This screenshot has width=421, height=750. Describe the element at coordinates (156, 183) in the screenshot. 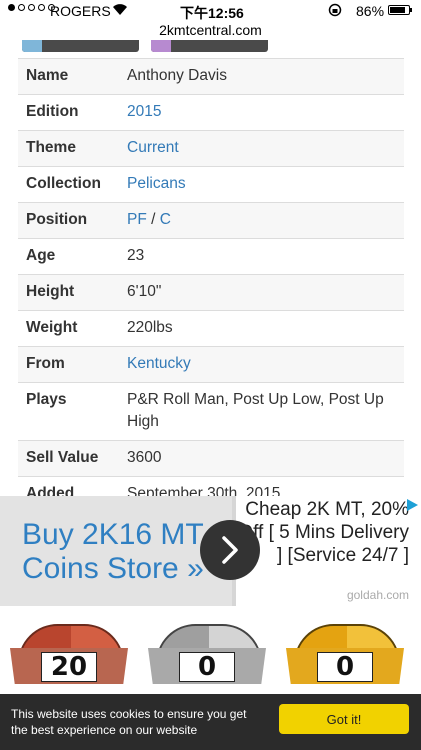

I see `collection-link: Pelicans` at that location.